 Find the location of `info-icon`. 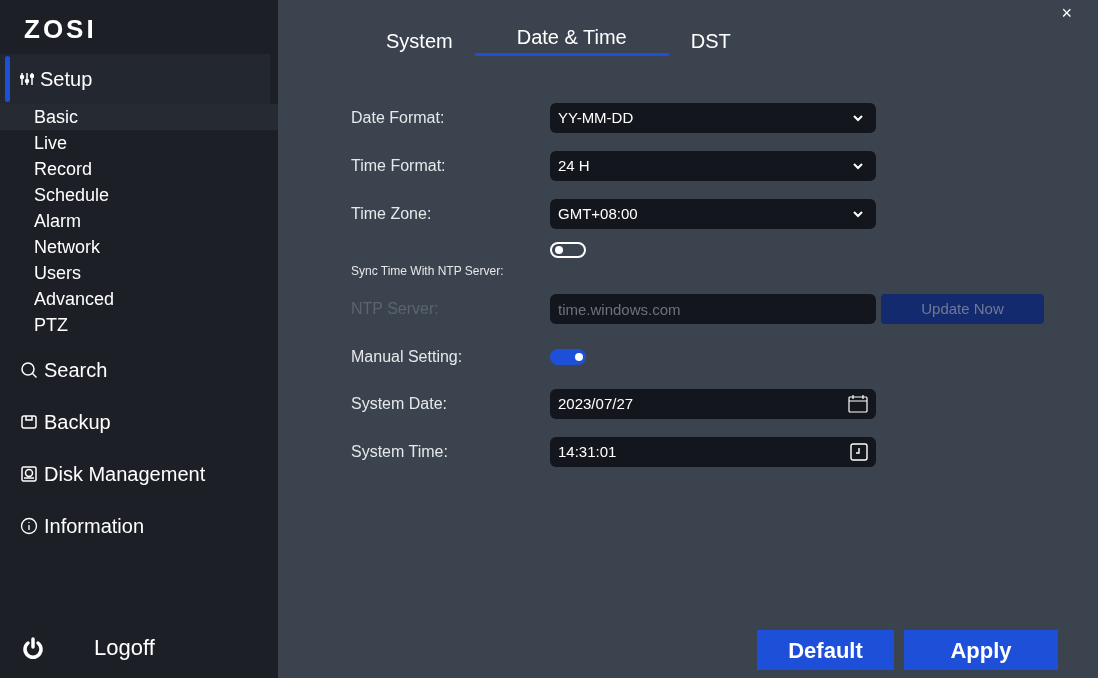

info-icon is located at coordinates (29, 526).